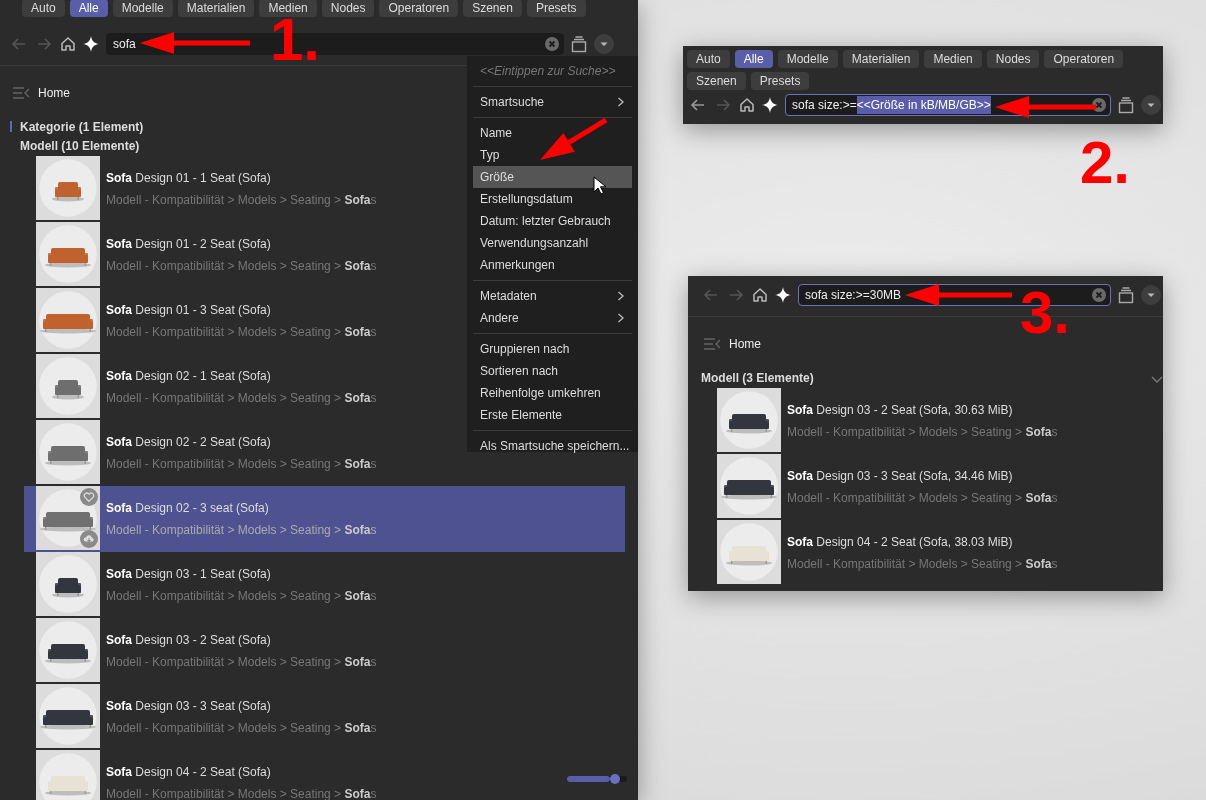 This screenshot has width=1206, height=800. Describe the element at coordinates (552, 177) in the screenshot. I see `menu-item: Größe` at that location.